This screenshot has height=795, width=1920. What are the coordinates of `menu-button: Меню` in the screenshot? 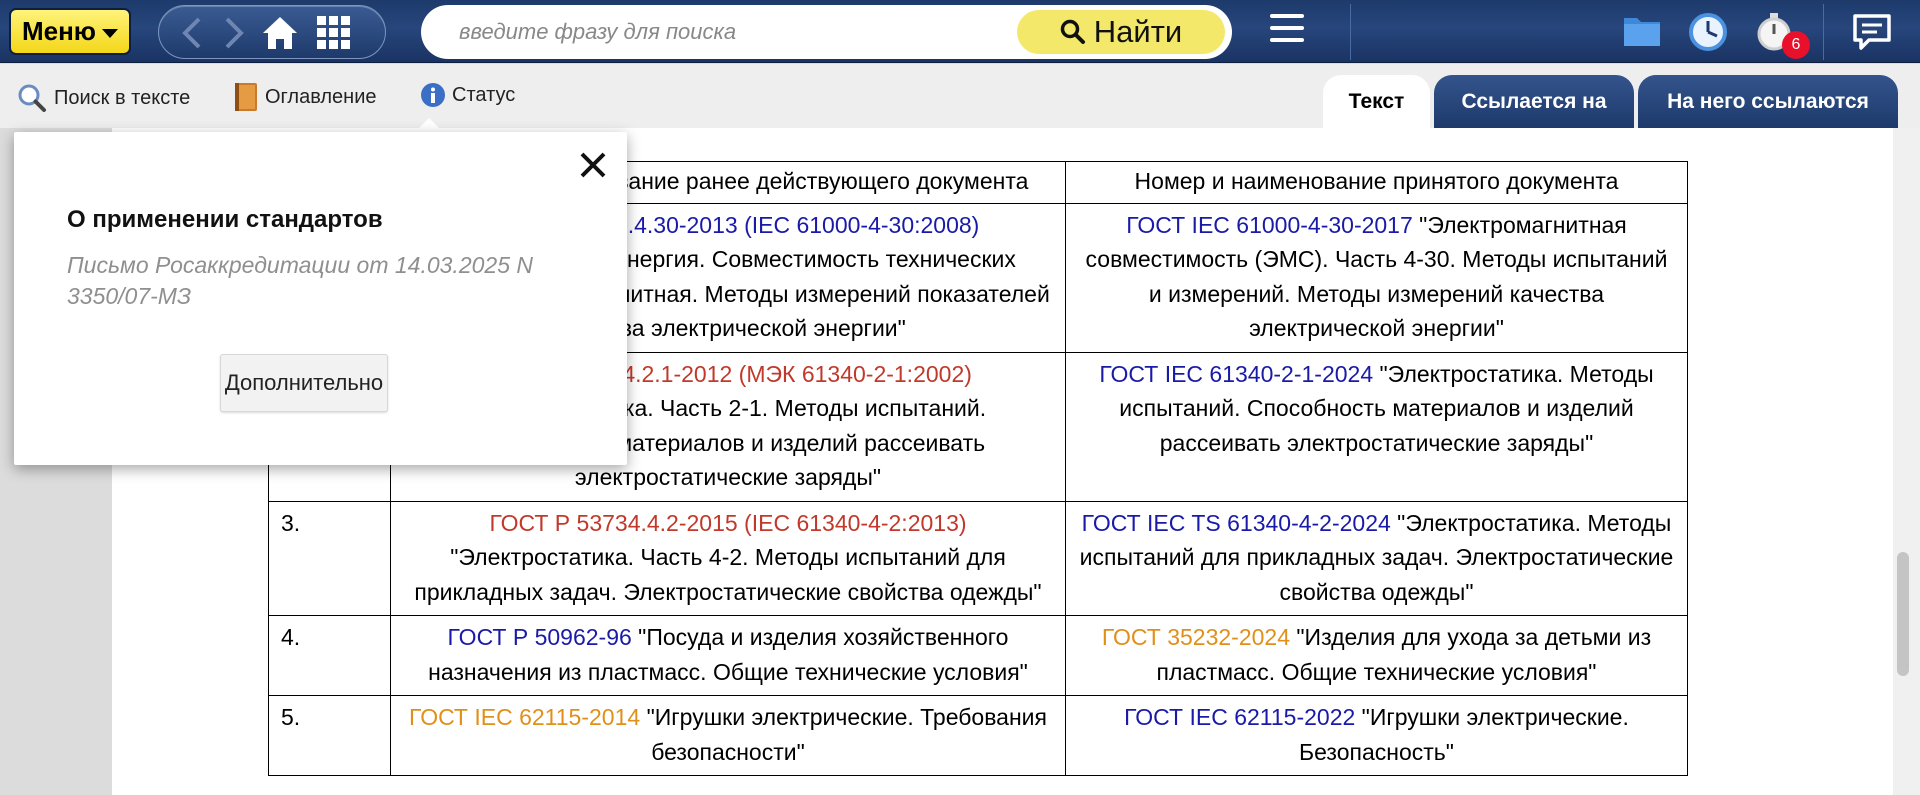 It's located at (70, 31).